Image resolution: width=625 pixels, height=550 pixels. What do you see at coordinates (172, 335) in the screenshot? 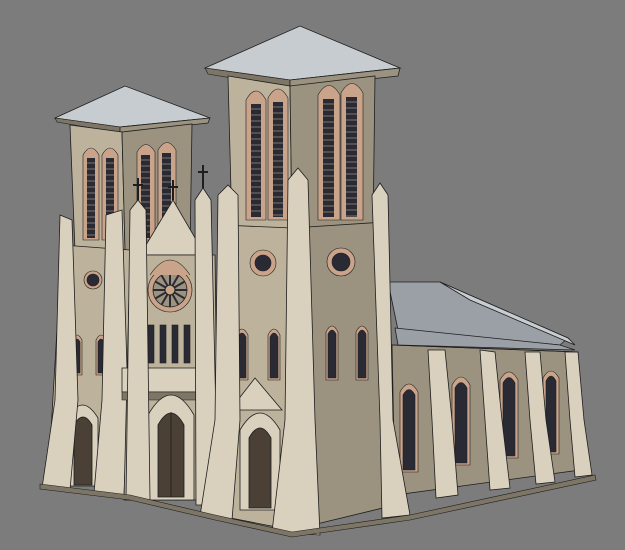
I see `central-facade` at bounding box center [172, 335].